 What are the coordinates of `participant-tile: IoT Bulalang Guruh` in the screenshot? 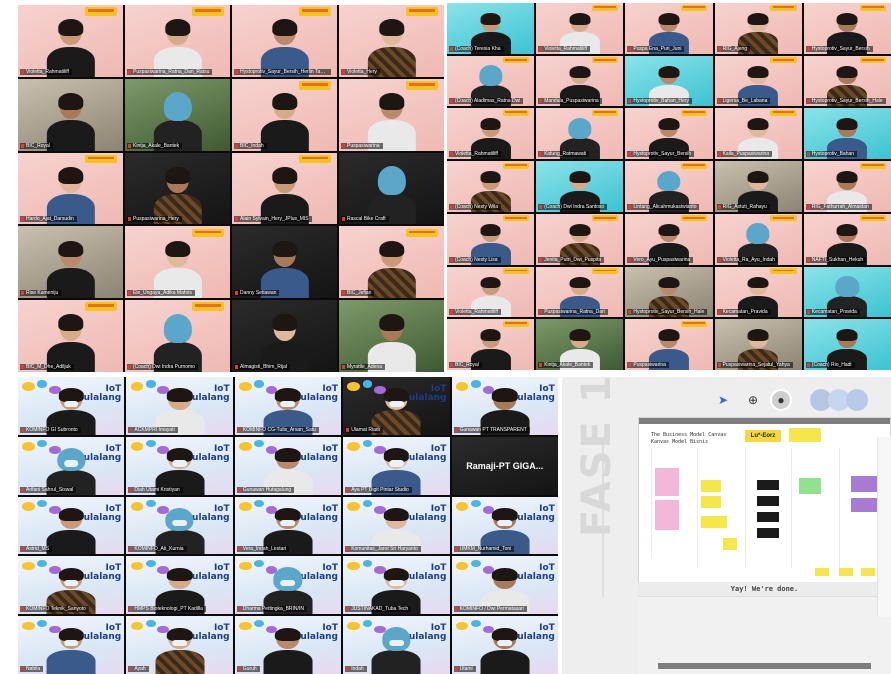 It's located at (288, 645).